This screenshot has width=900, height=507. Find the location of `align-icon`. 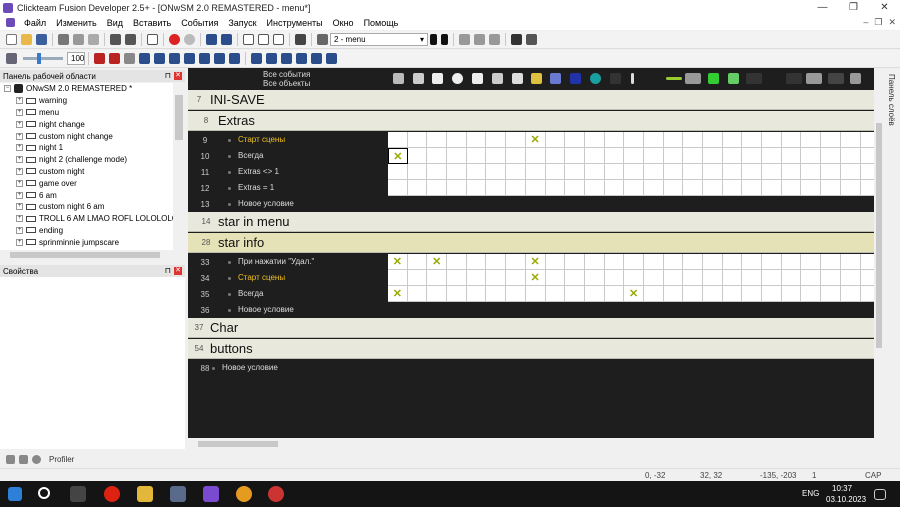

align-icon is located at coordinates (464, 39).